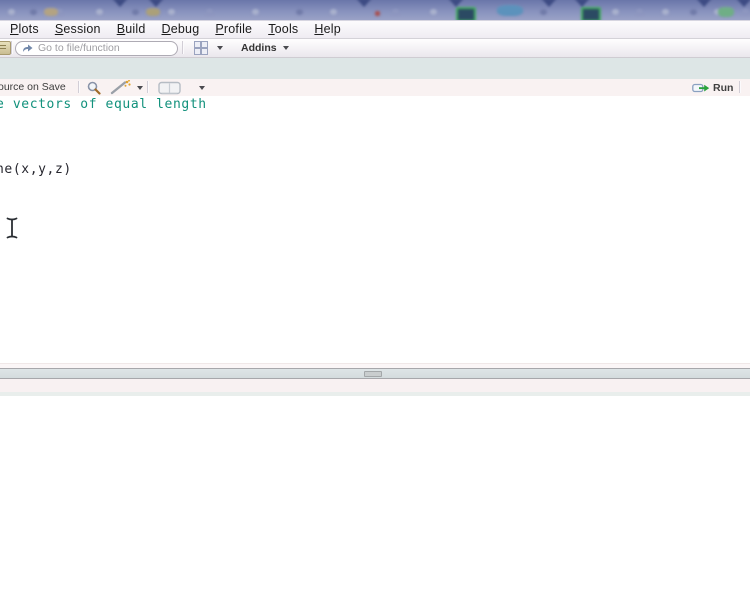 This screenshot has height=600, width=750. Describe the element at coordinates (259, 48) in the screenshot. I see `addins-button: Addins` at that location.